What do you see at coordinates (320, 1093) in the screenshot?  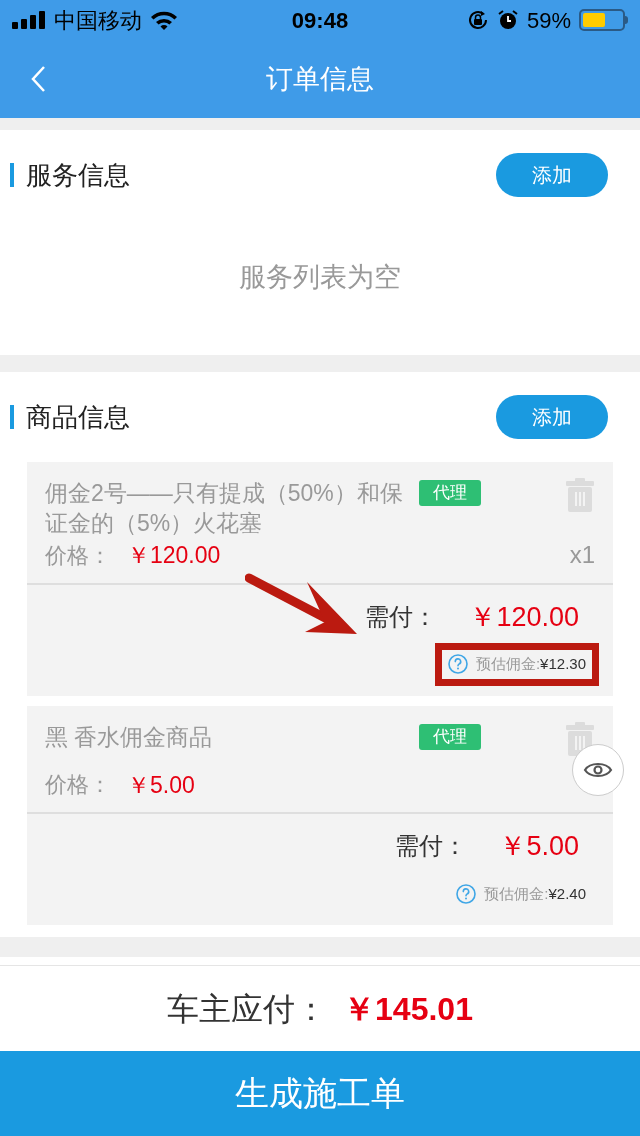 I see `submit-button: 生成施工单` at bounding box center [320, 1093].